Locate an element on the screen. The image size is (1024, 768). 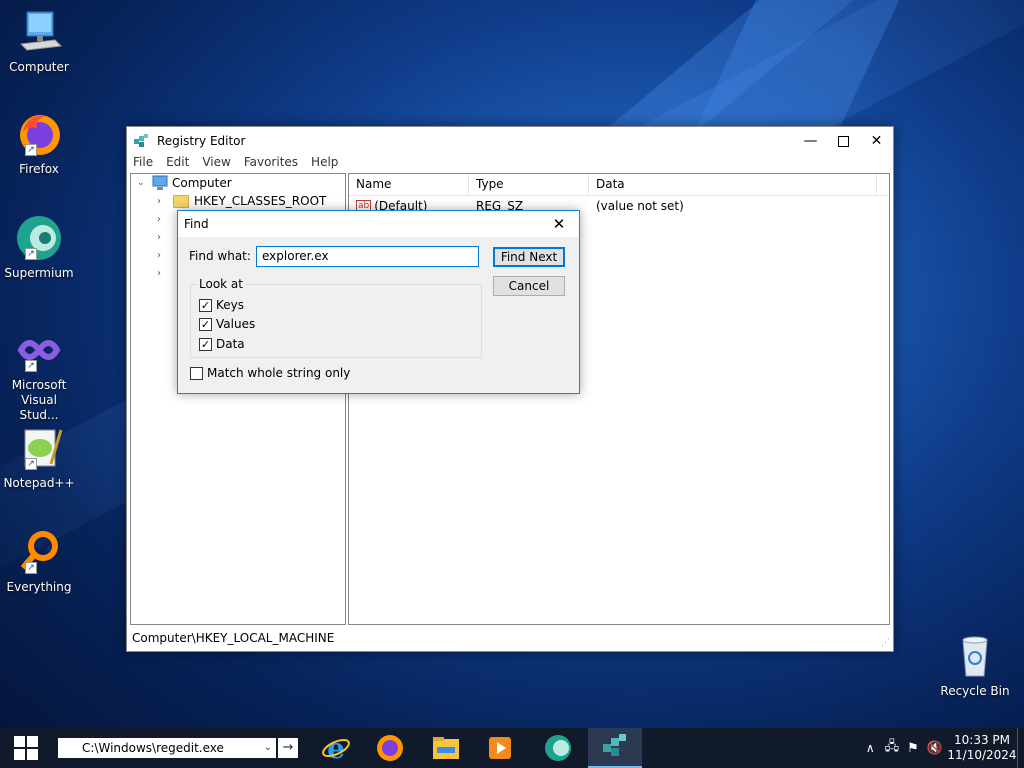
match-whole-string-checkbox: ✓ Match whole string only is located at coordinates (270, 373).